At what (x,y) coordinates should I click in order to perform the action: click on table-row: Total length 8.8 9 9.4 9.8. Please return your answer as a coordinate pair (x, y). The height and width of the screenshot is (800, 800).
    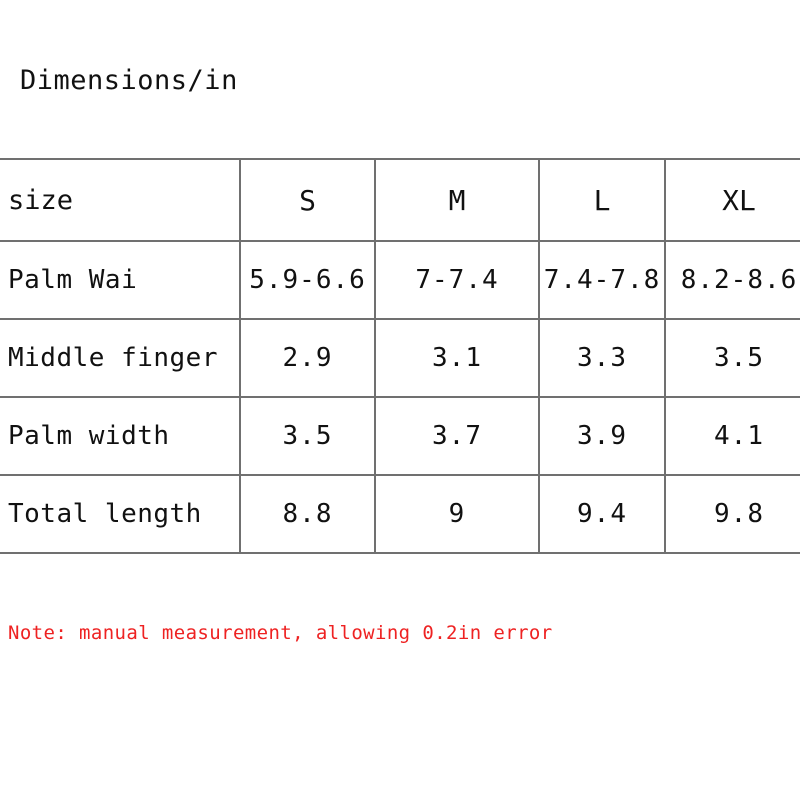
    Looking at the image, I should click on (400, 514).